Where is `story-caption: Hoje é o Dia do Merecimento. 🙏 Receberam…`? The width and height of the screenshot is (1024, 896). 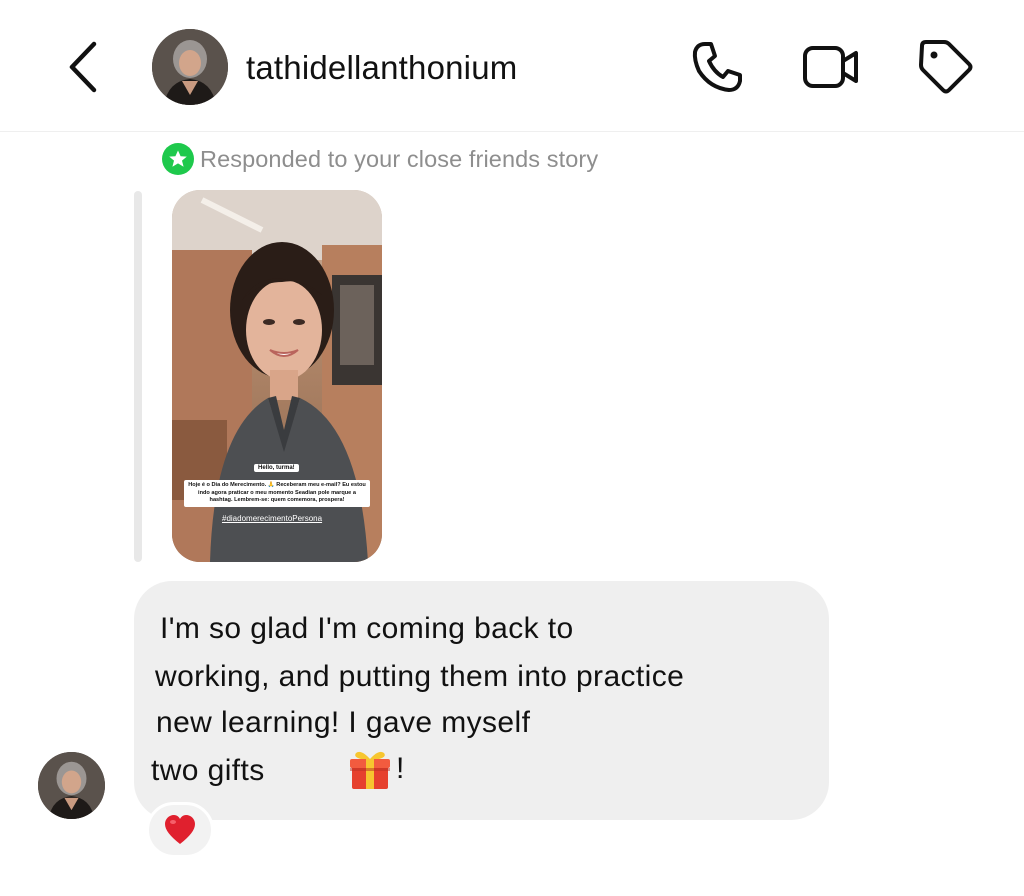 story-caption: Hoje é o Dia do Merecimento. 🙏 Receberam… is located at coordinates (277, 493).